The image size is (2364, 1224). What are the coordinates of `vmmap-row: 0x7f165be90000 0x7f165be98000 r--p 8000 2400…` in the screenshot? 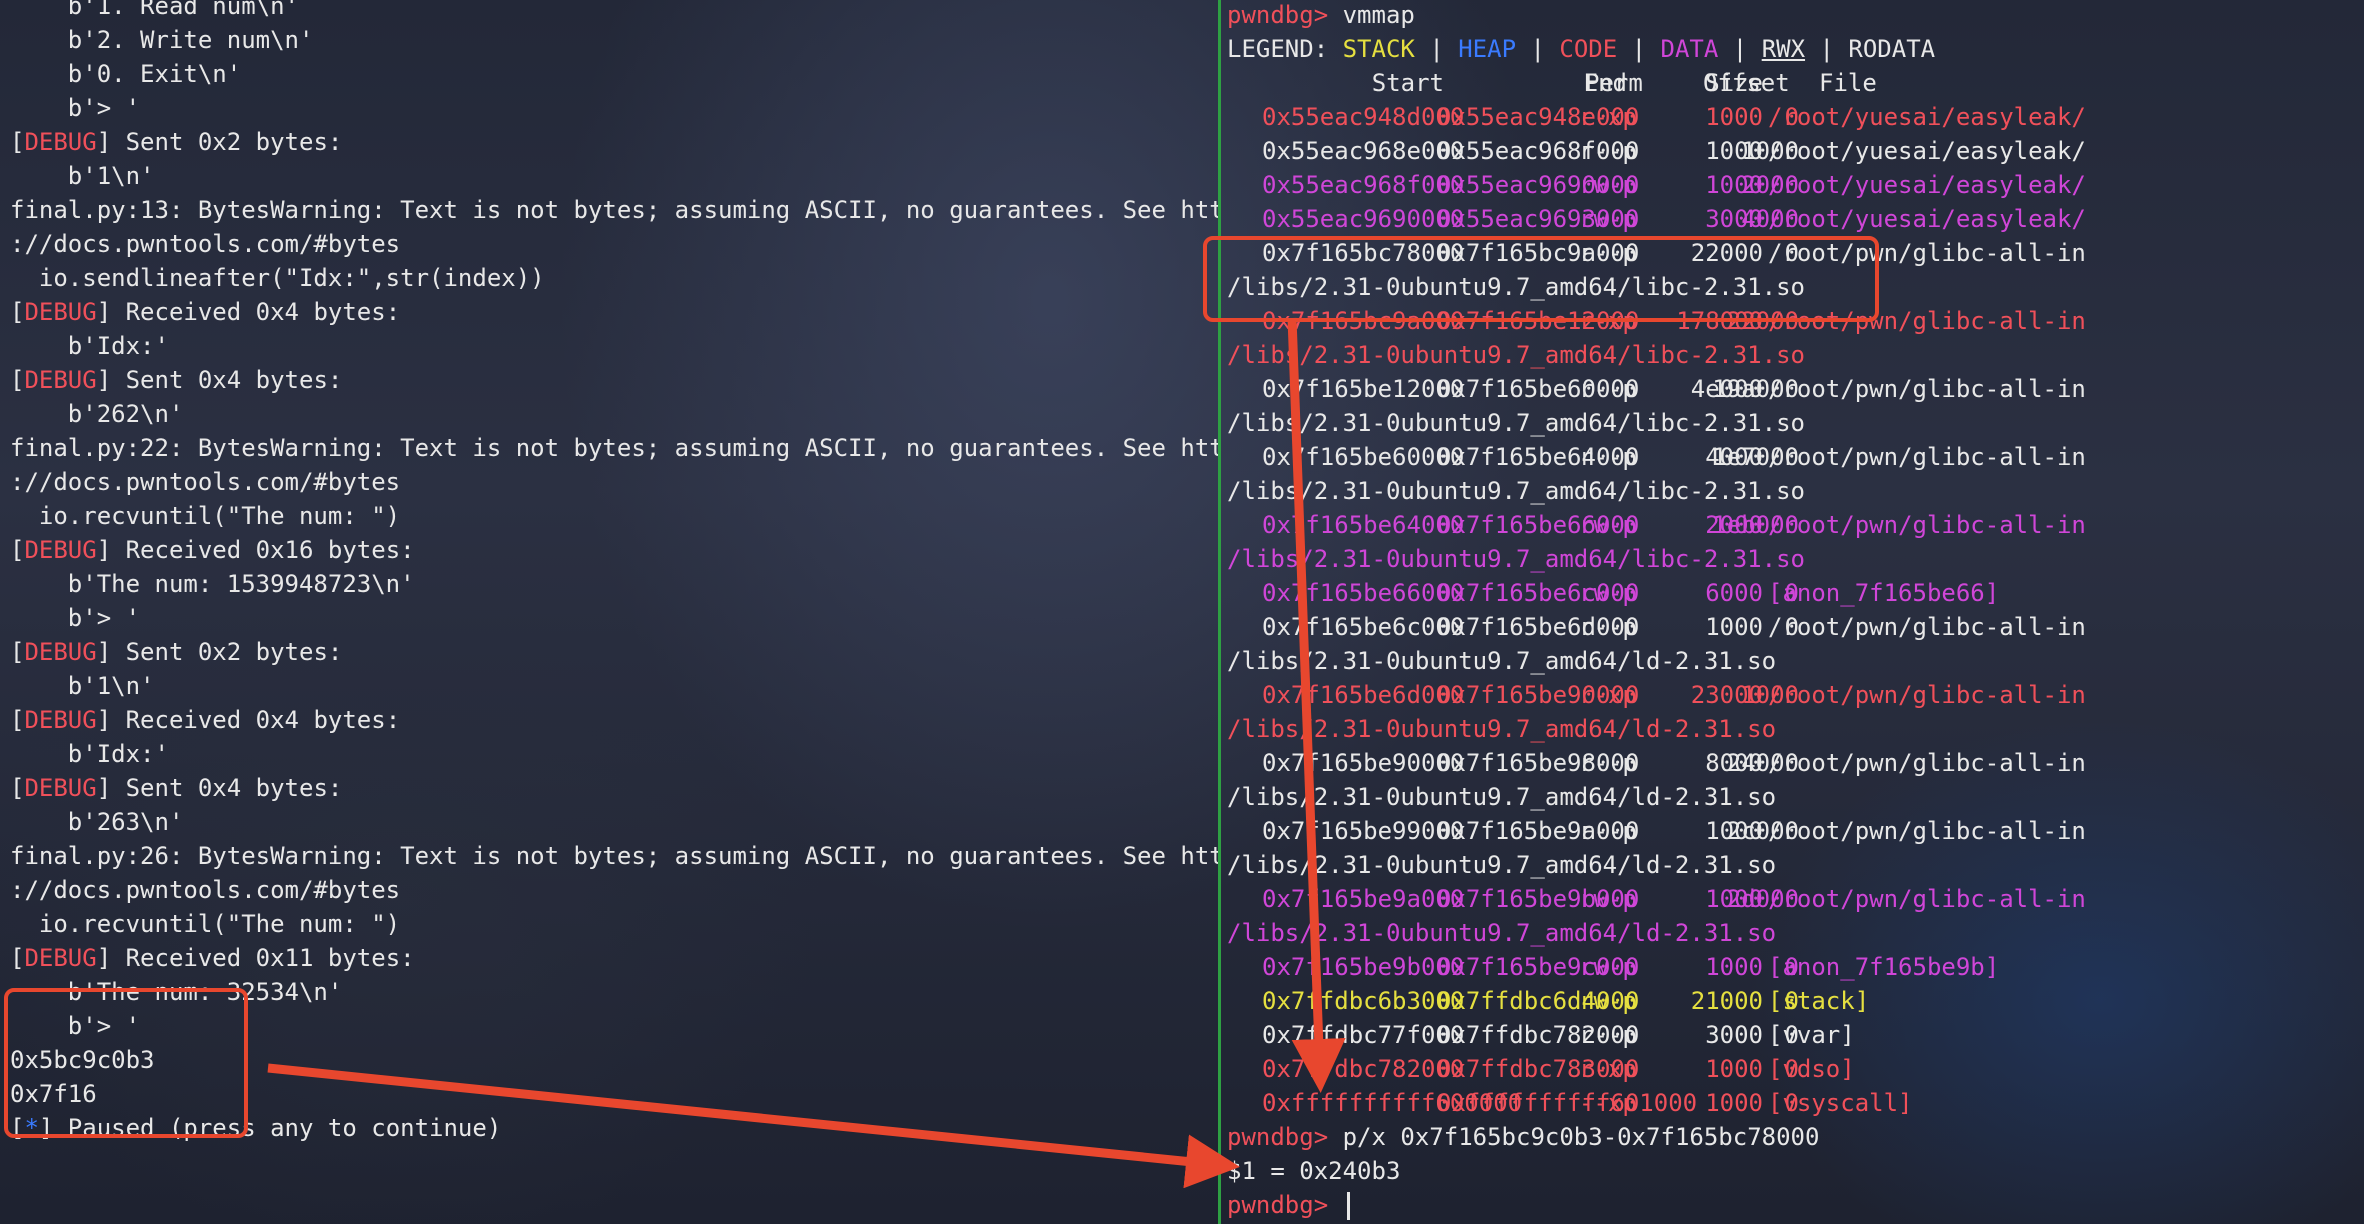 It's located at (1795, 763).